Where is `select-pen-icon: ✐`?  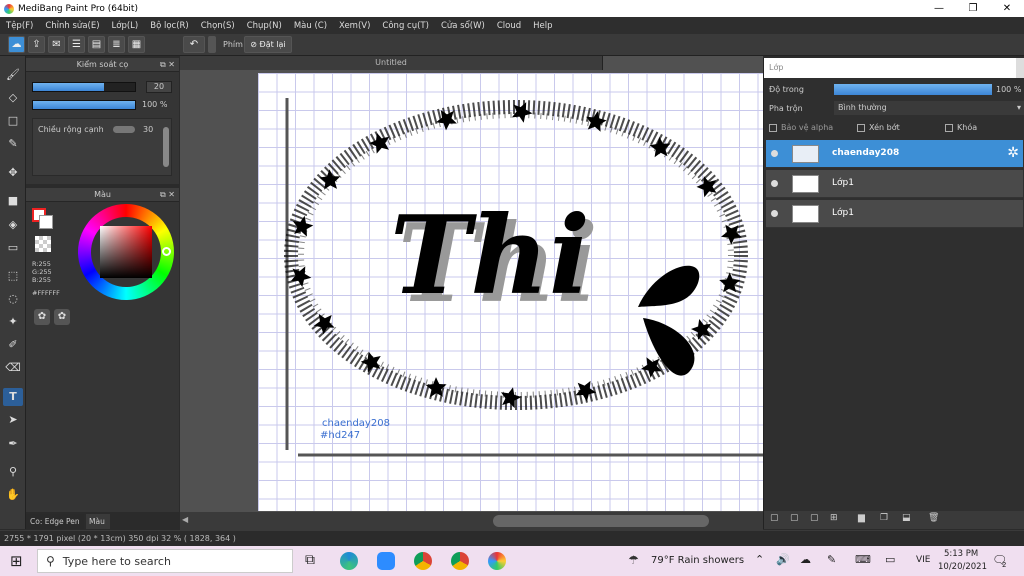 select-pen-icon: ✐ is located at coordinates (13, 345).